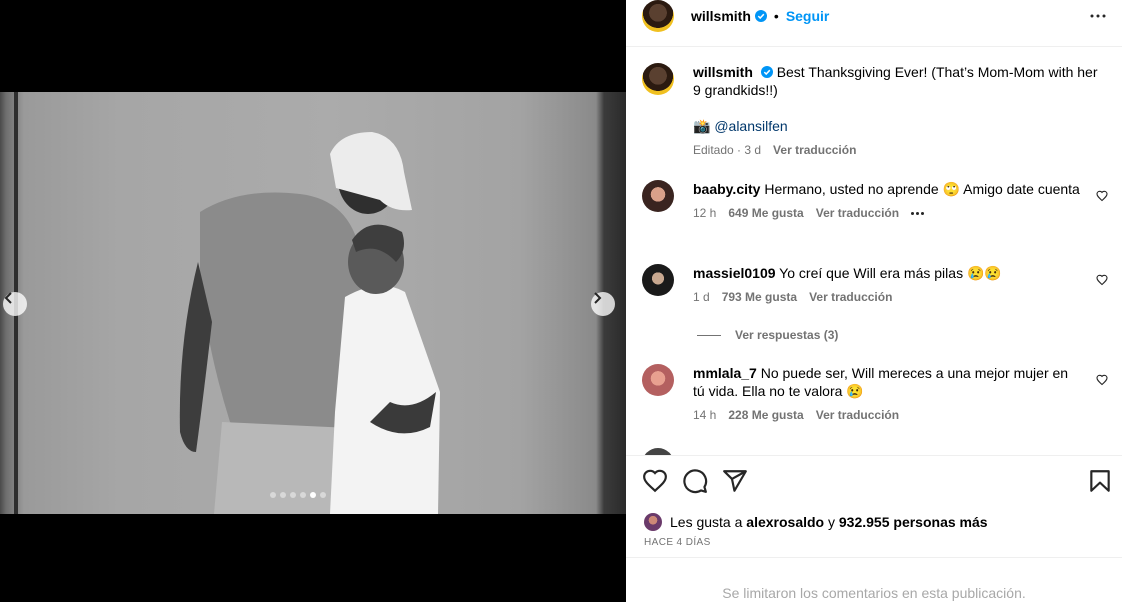 The height and width of the screenshot is (602, 1122). What do you see at coordinates (734, 273) in the screenshot?
I see `comment-username: massiel0109` at bounding box center [734, 273].